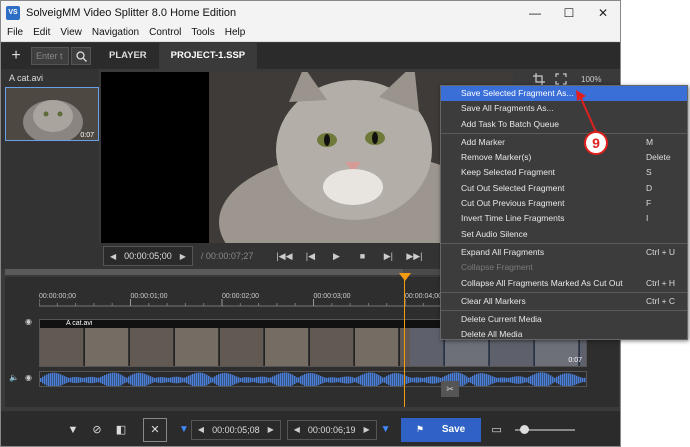 This screenshot has height=447, width=690. What do you see at coordinates (121, 430) in the screenshot?
I see `fragment-icon: ◧` at bounding box center [121, 430].